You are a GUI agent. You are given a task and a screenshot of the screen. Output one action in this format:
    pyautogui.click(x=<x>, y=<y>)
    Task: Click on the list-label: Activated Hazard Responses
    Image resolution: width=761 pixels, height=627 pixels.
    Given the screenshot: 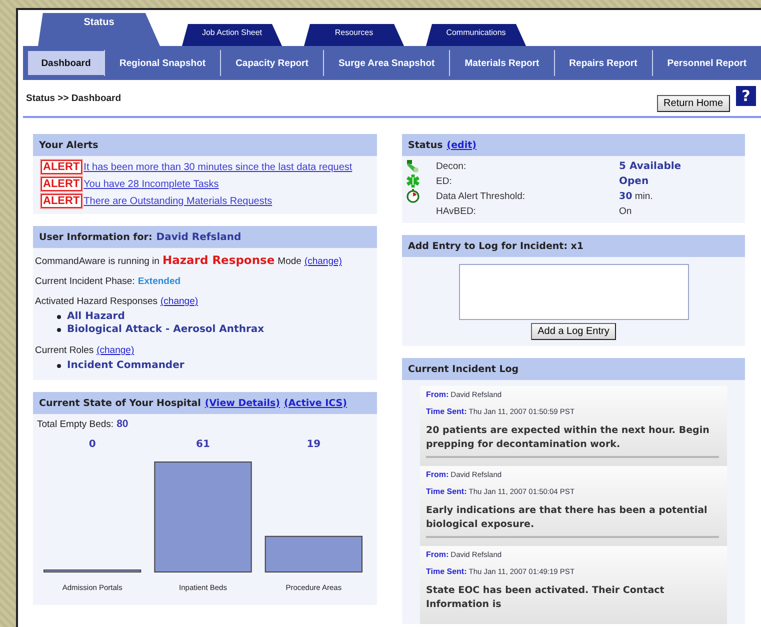 What is the action you would take?
    pyautogui.click(x=96, y=301)
    